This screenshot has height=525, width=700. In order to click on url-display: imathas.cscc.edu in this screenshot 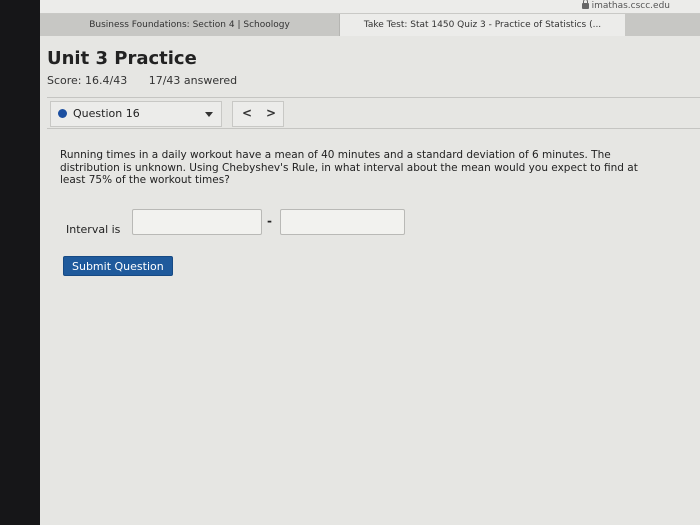, I will do `click(625, 5)`.